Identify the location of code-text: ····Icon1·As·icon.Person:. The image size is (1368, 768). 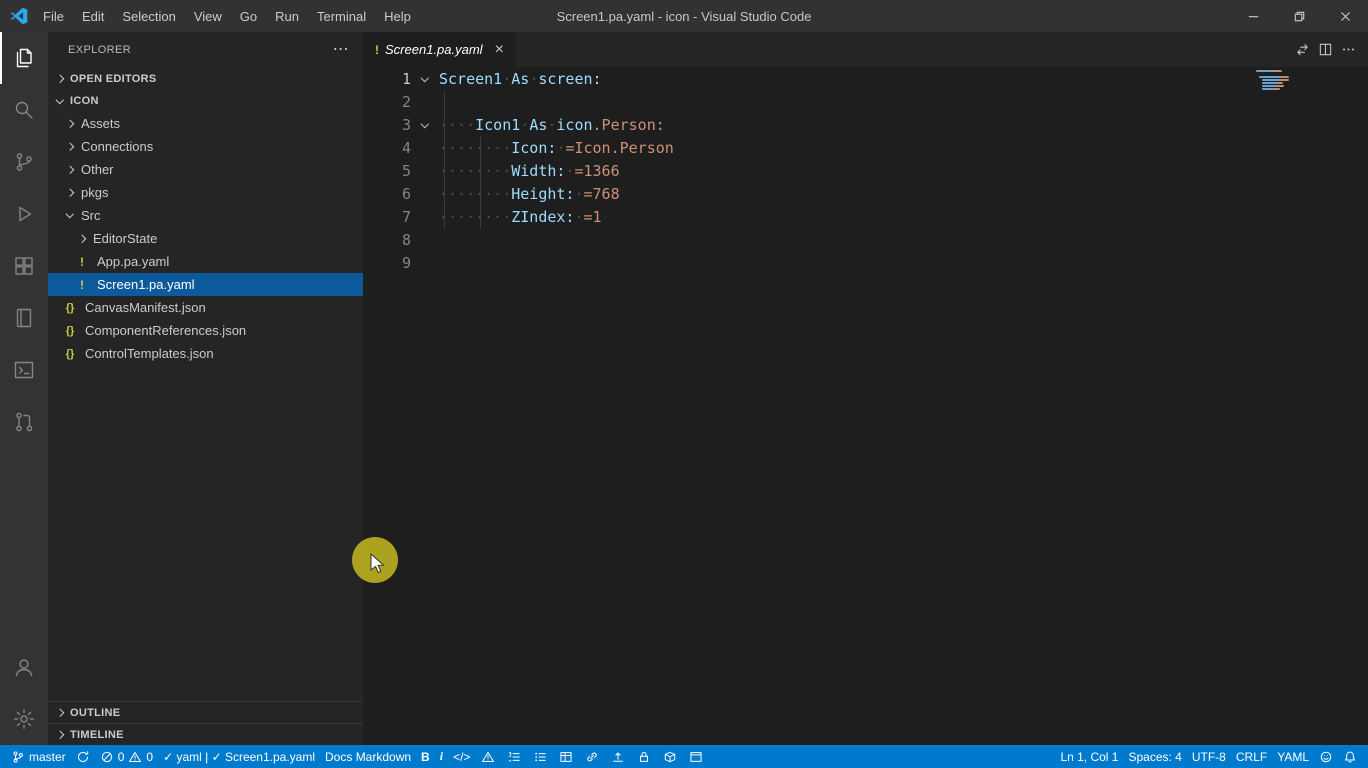
(552, 125).